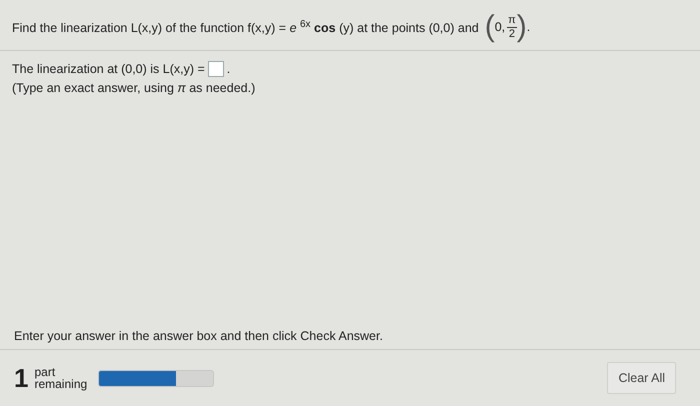 This screenshot has width=700, height=406. Describe the element at coordinates (134, 88) in the screenshot. I see `answer-hint: (Type an exact answer, using π as needed.)` at that location.